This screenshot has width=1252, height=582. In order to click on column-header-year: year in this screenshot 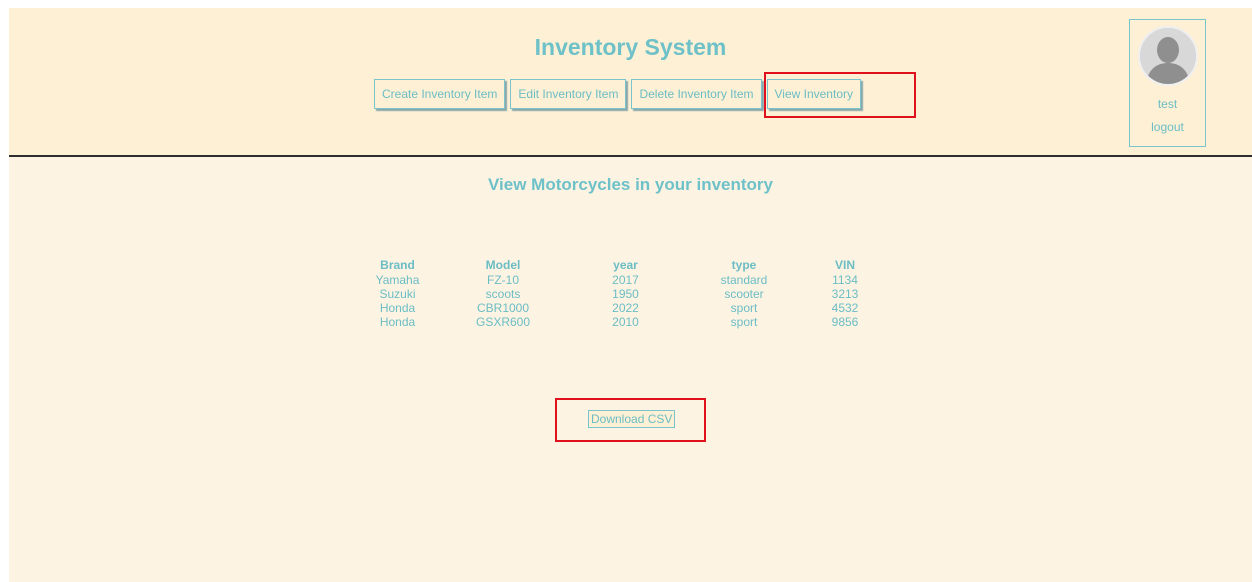, I will do `click(625, 265)`.